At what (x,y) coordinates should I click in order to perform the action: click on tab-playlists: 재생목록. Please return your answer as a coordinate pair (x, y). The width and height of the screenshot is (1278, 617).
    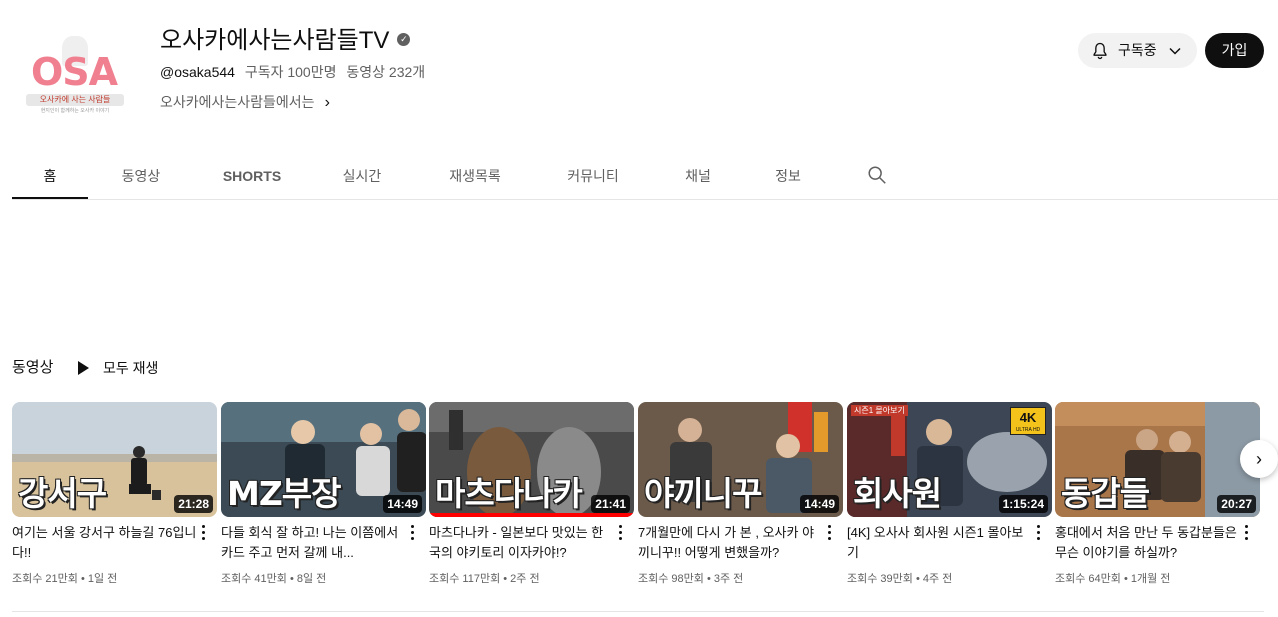
    Looking at the image, I should click on (475, 176).